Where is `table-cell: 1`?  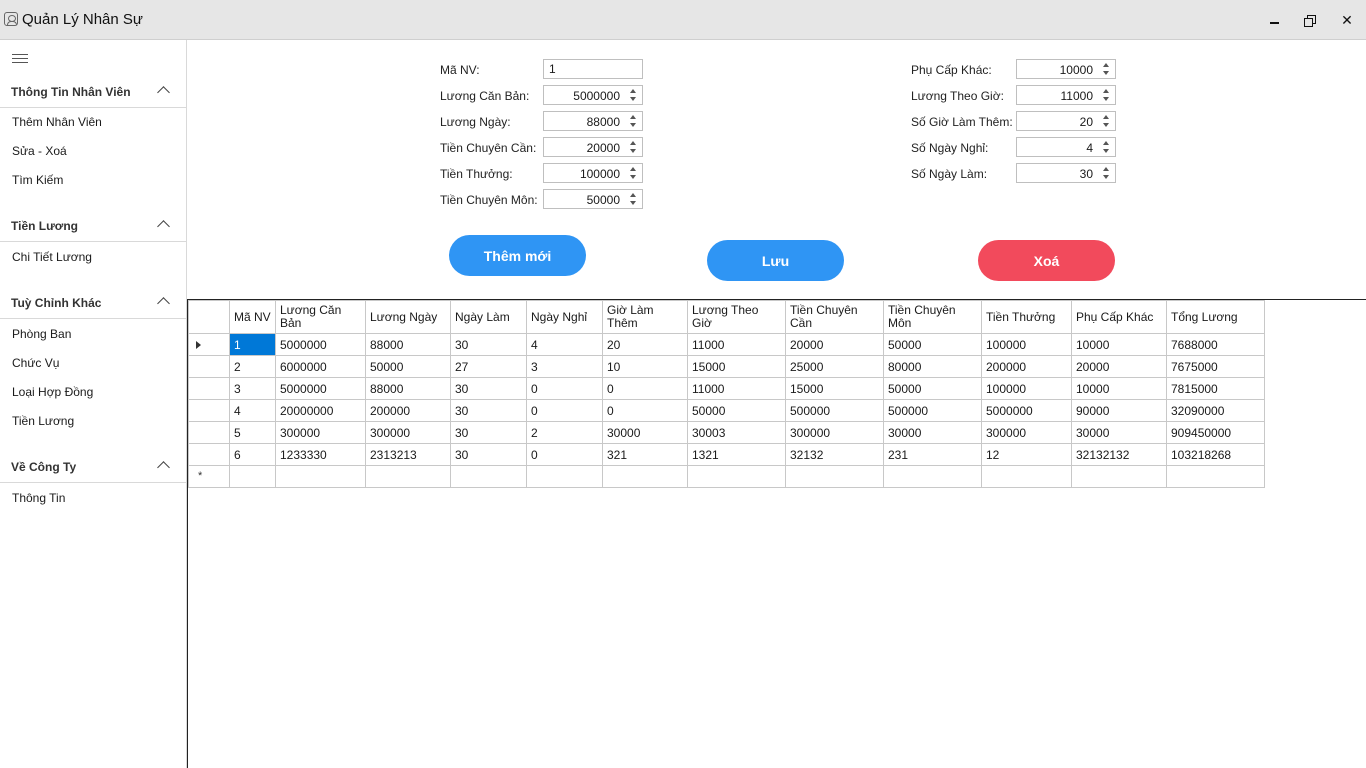
table-cell: 1 is located at coordinates (252, 344).